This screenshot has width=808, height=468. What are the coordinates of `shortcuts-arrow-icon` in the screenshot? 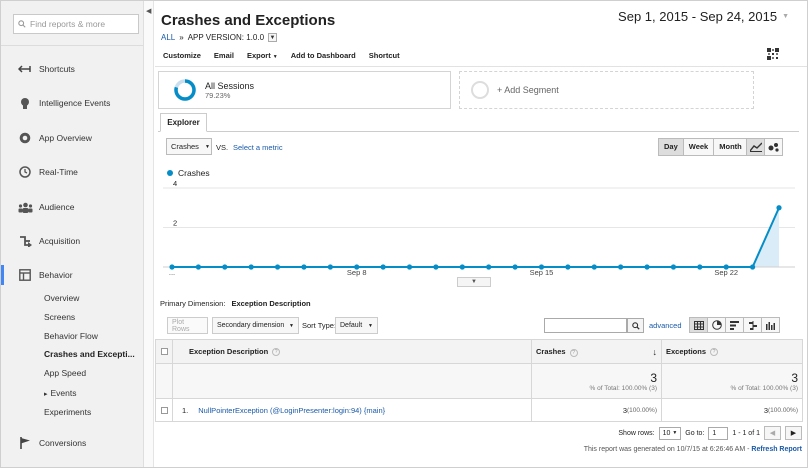 It's located at (25, 69).